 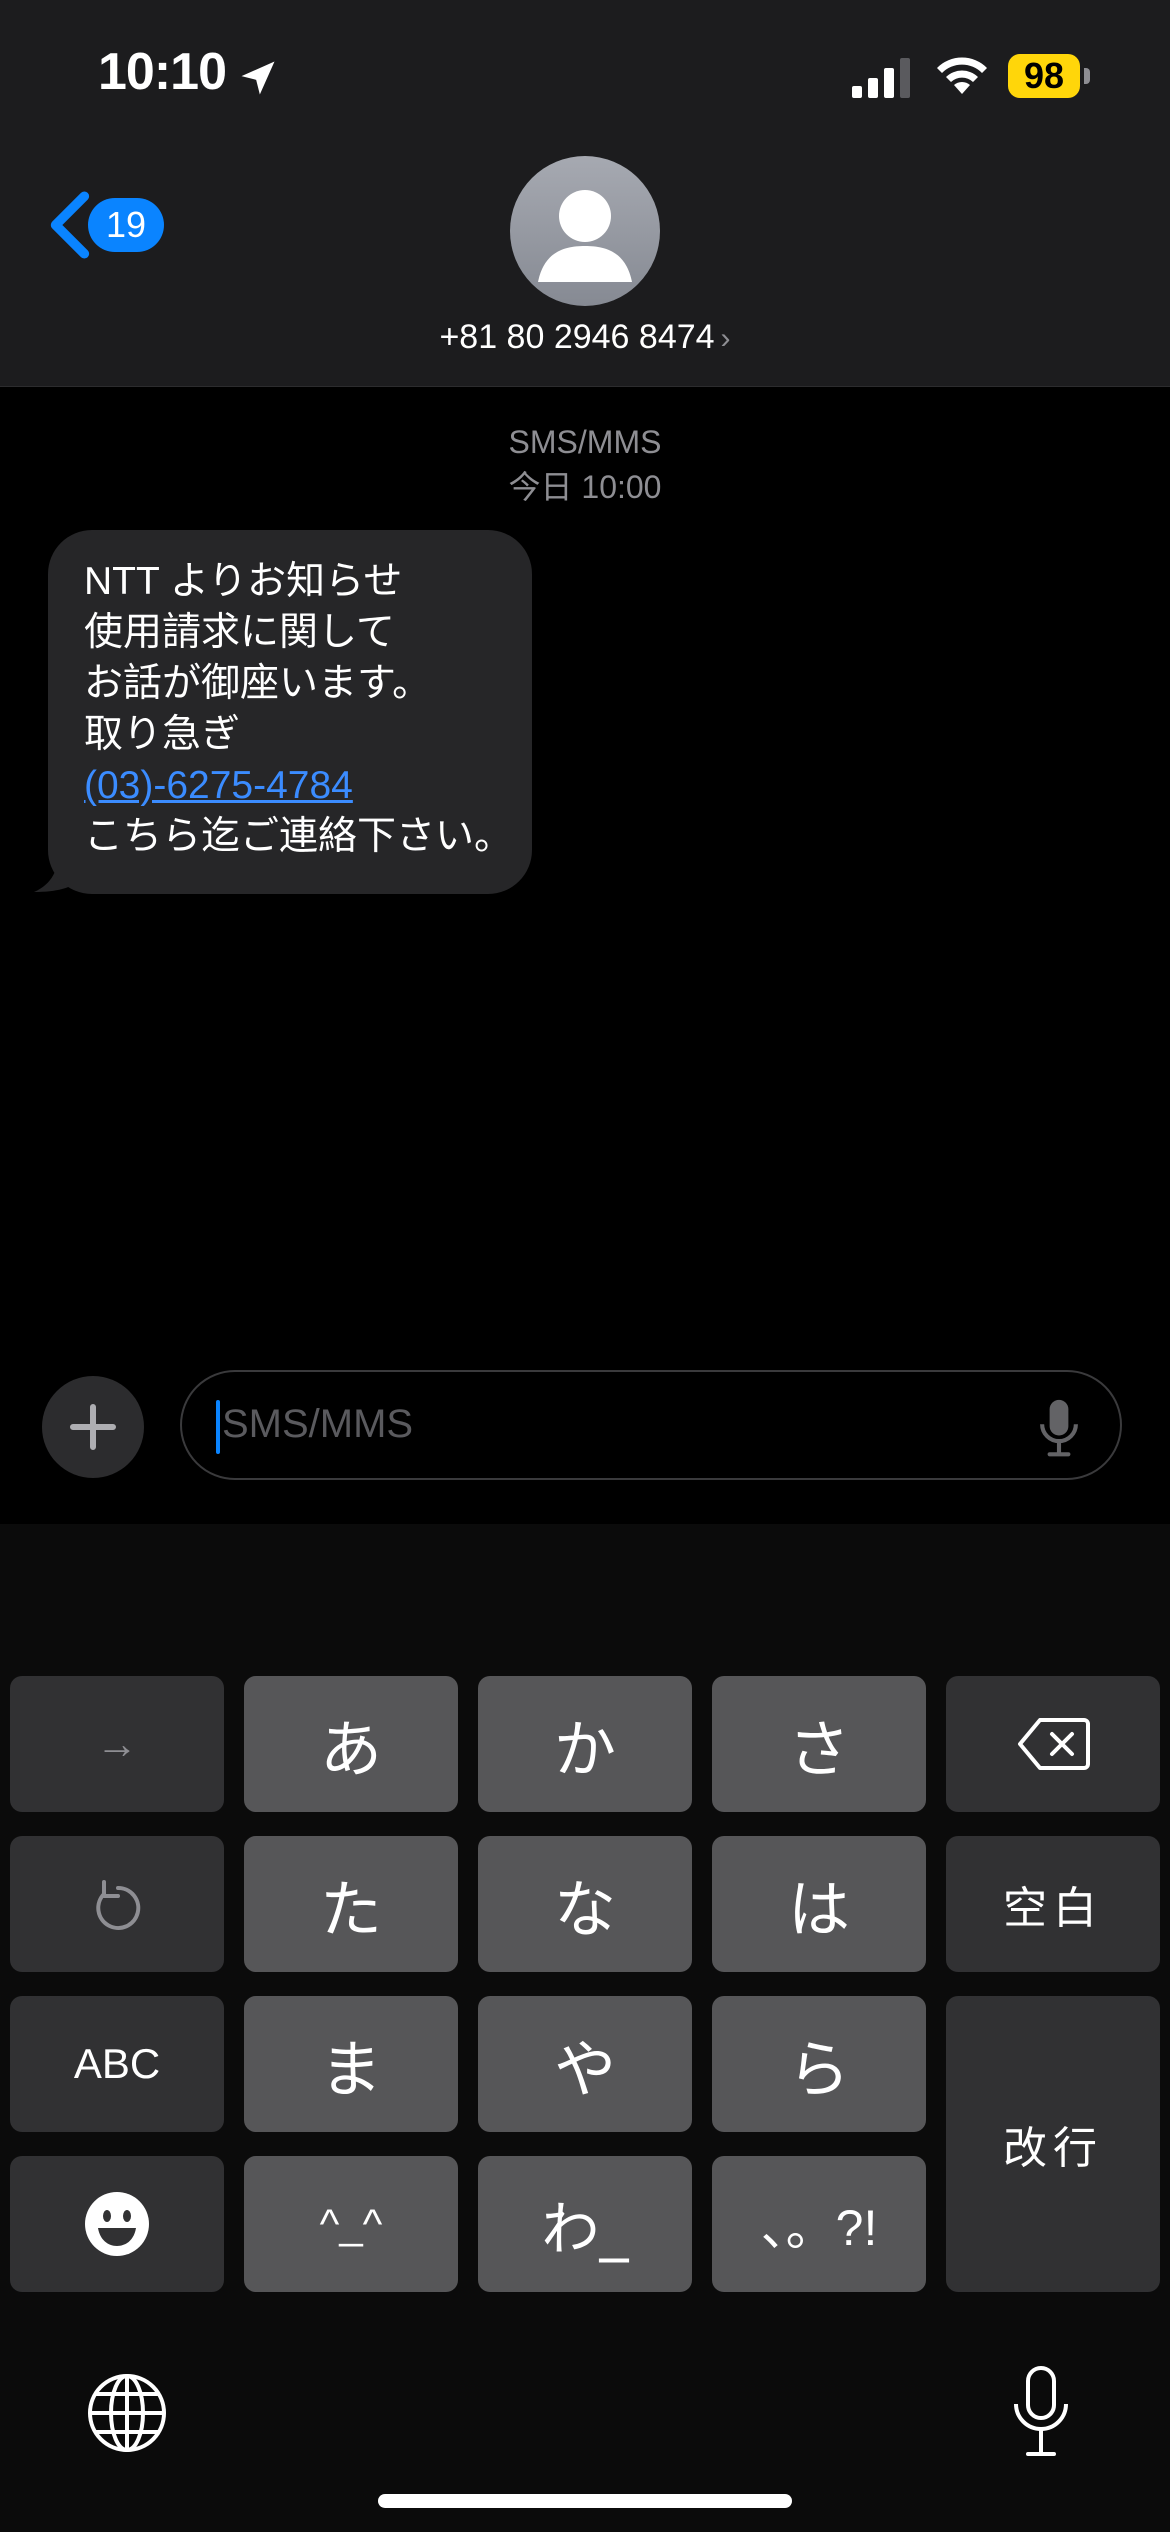 I want to click on undo-key, so click(x=117, y=1904).